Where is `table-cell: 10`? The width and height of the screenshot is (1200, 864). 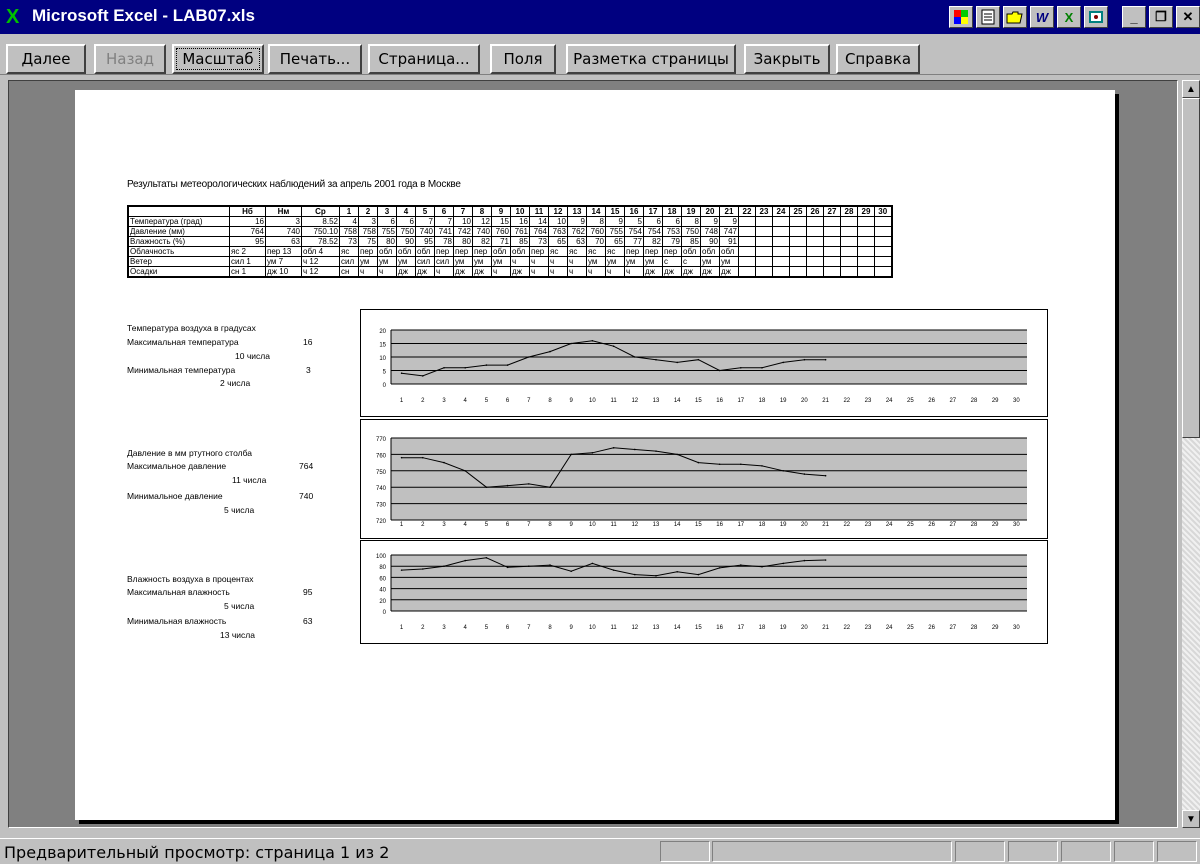
table-cell: 10 is located at coordinates (463, 221).